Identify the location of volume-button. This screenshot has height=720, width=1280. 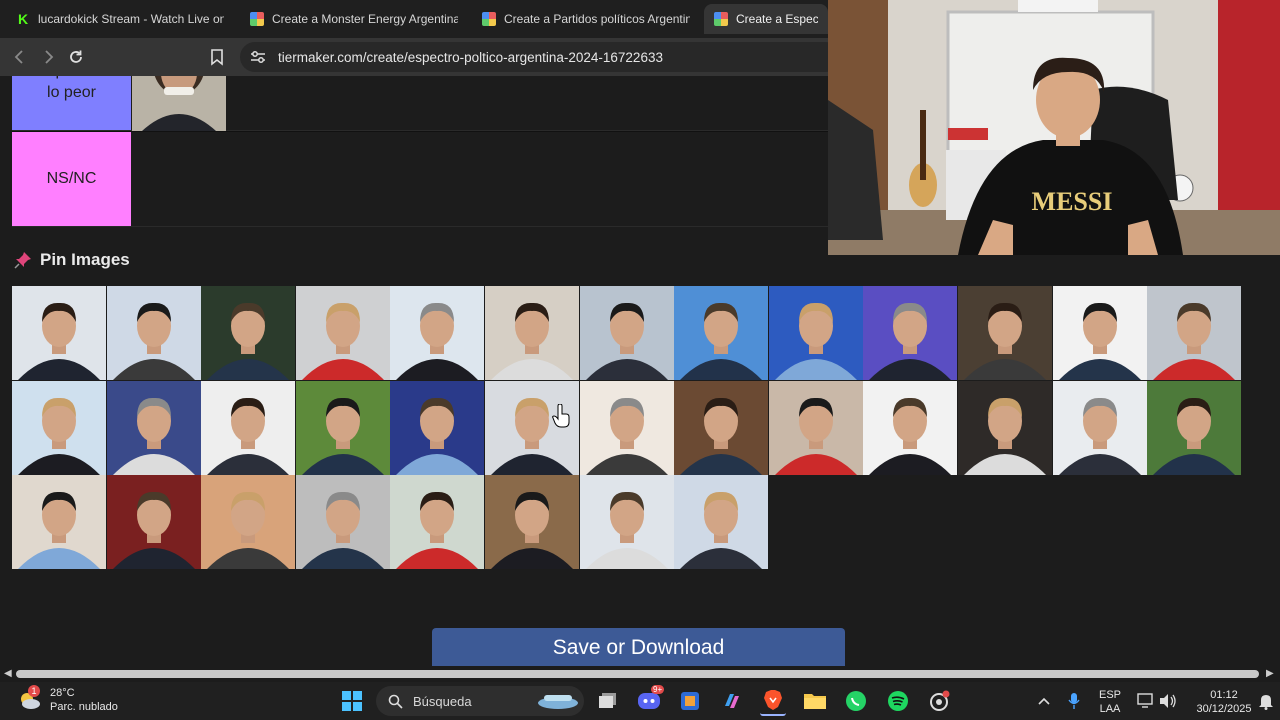
(1168, 701).